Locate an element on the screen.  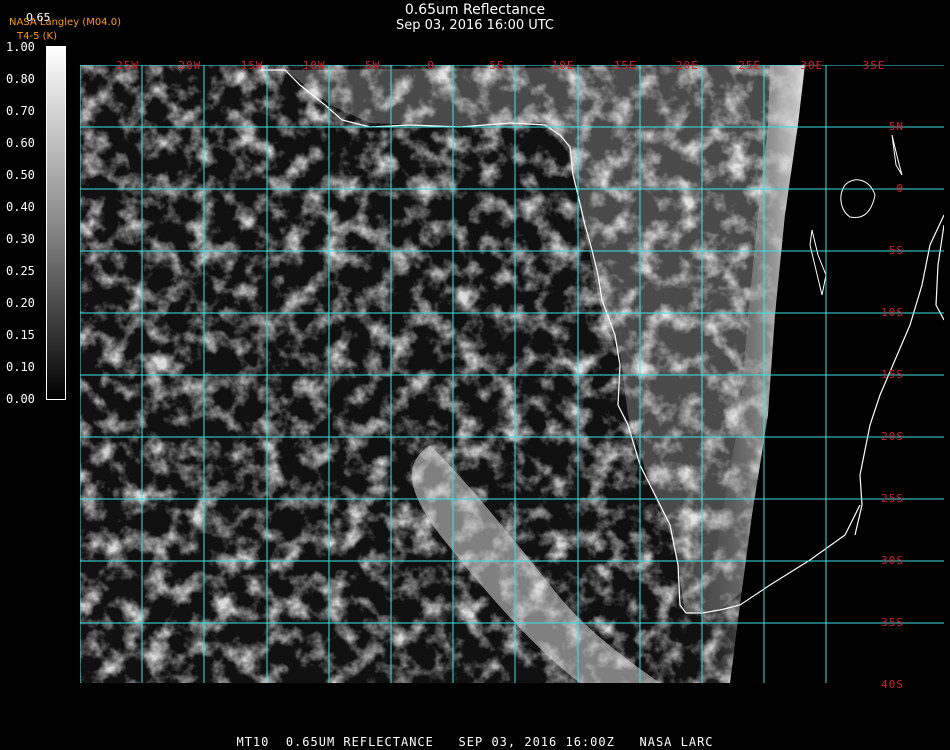
latitude-label: 10S is located at coordinates (892, 312).